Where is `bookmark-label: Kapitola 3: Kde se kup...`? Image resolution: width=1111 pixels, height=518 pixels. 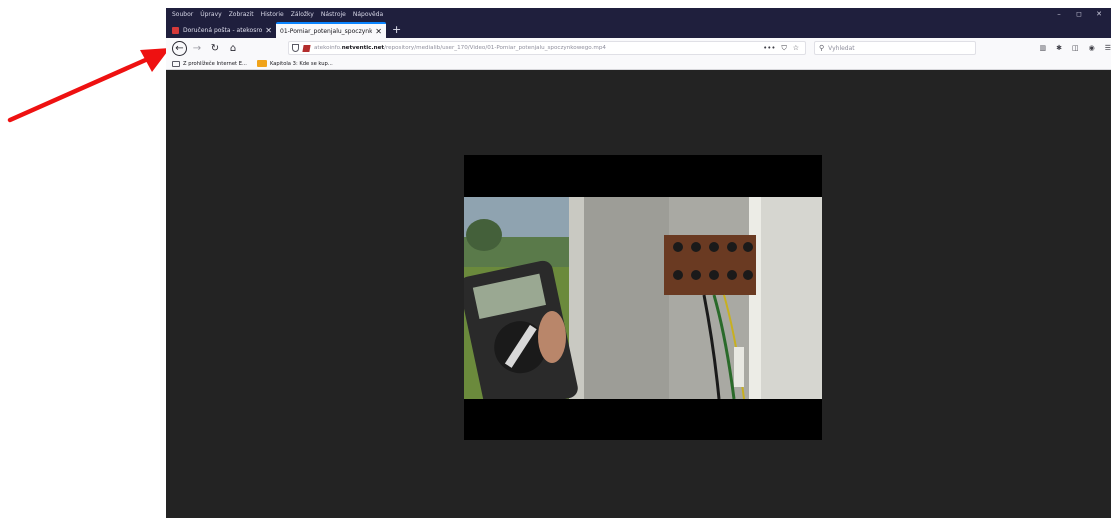
bookmark-label: Kapitola 3: Kde se kup... is located at coordinates (301, 63).